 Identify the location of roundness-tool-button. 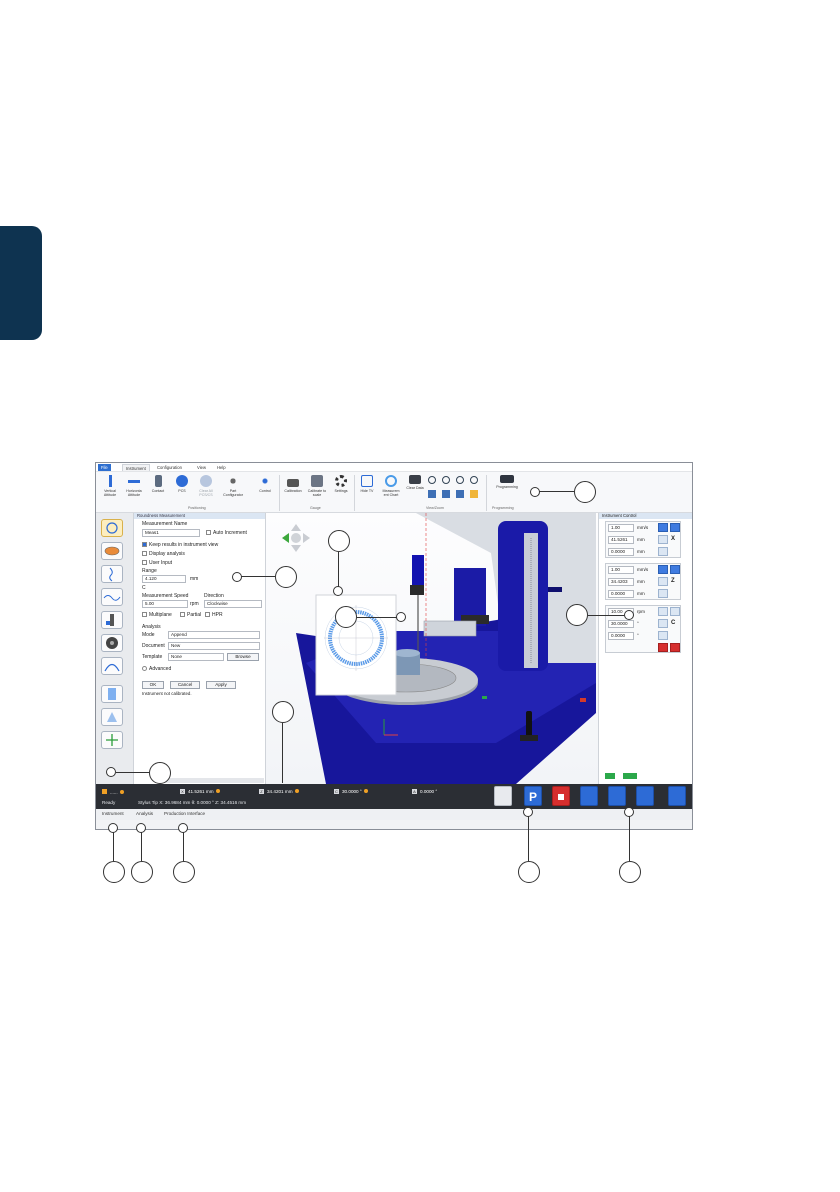
(112, 528).